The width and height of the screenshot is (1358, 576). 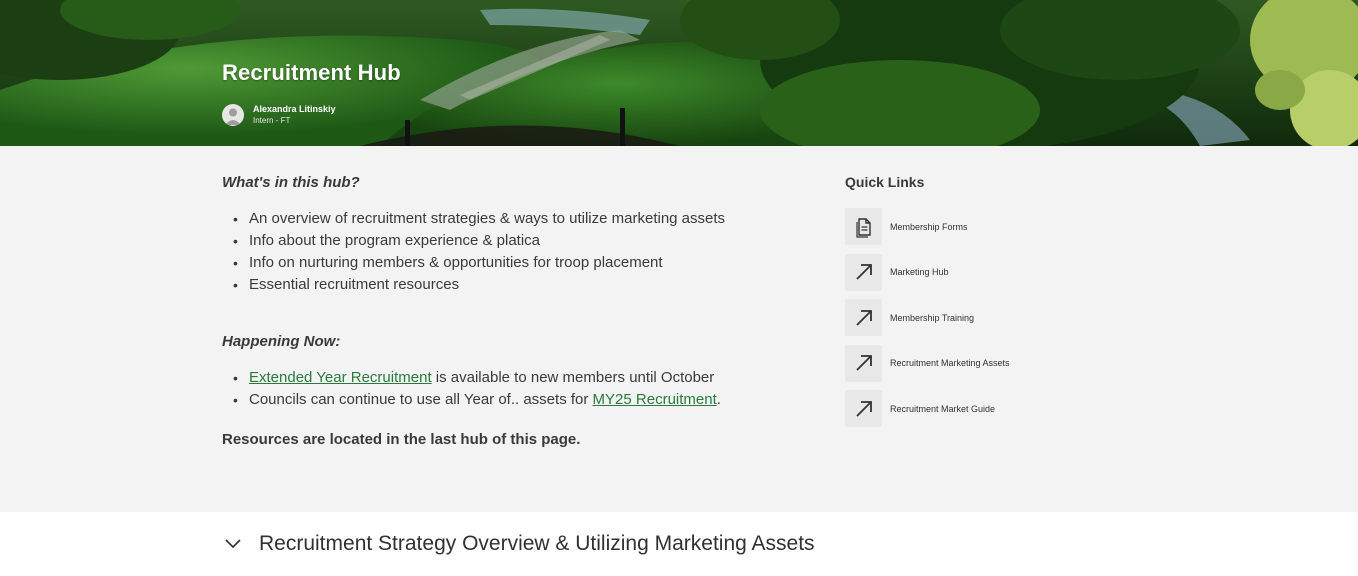 I want to click on quick-link-membership-training: Membership Training, so click(x=975, y=317).